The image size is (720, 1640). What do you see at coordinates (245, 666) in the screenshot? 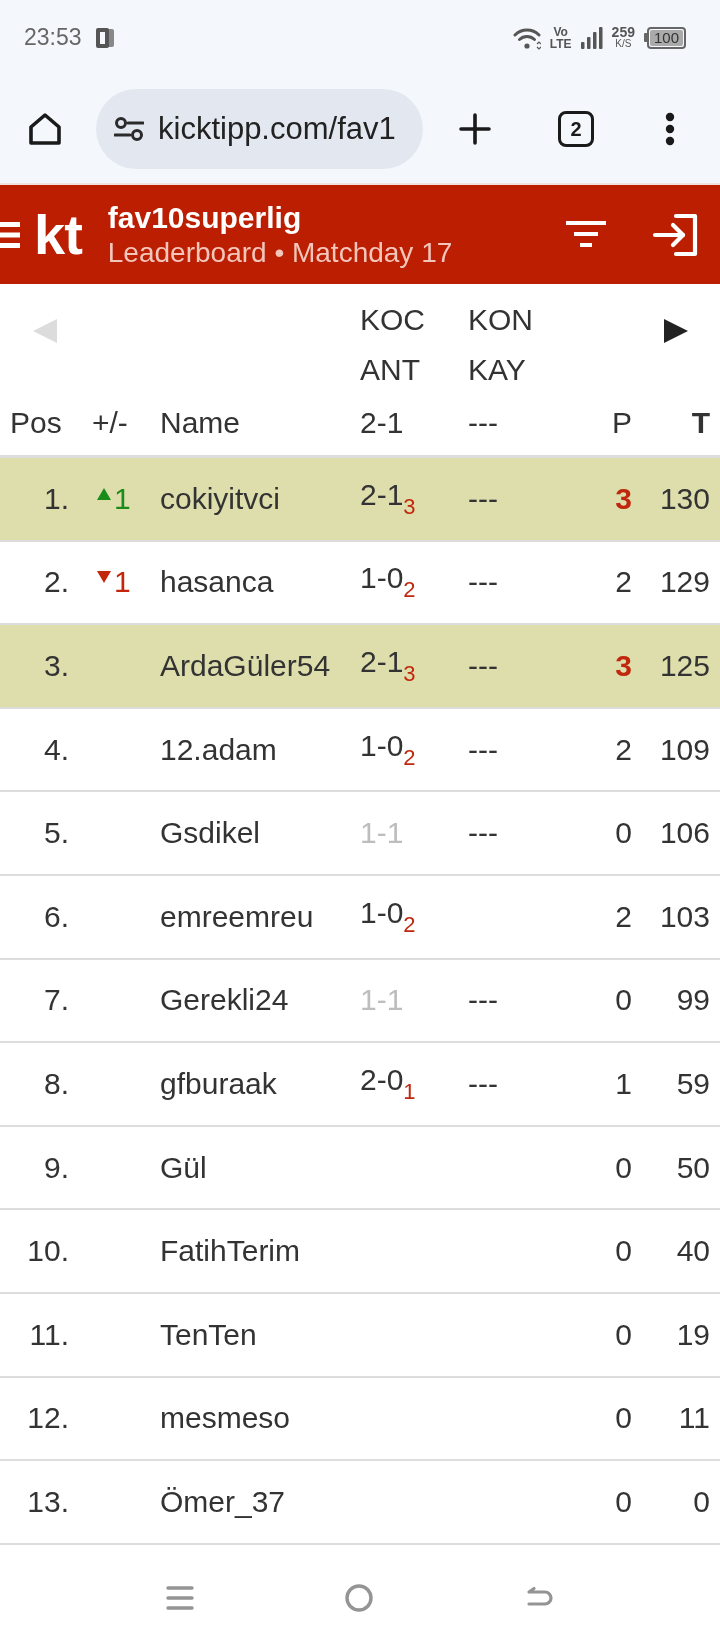
I see `player-name: ArdaGüler54` at bounding box center [245, 666].